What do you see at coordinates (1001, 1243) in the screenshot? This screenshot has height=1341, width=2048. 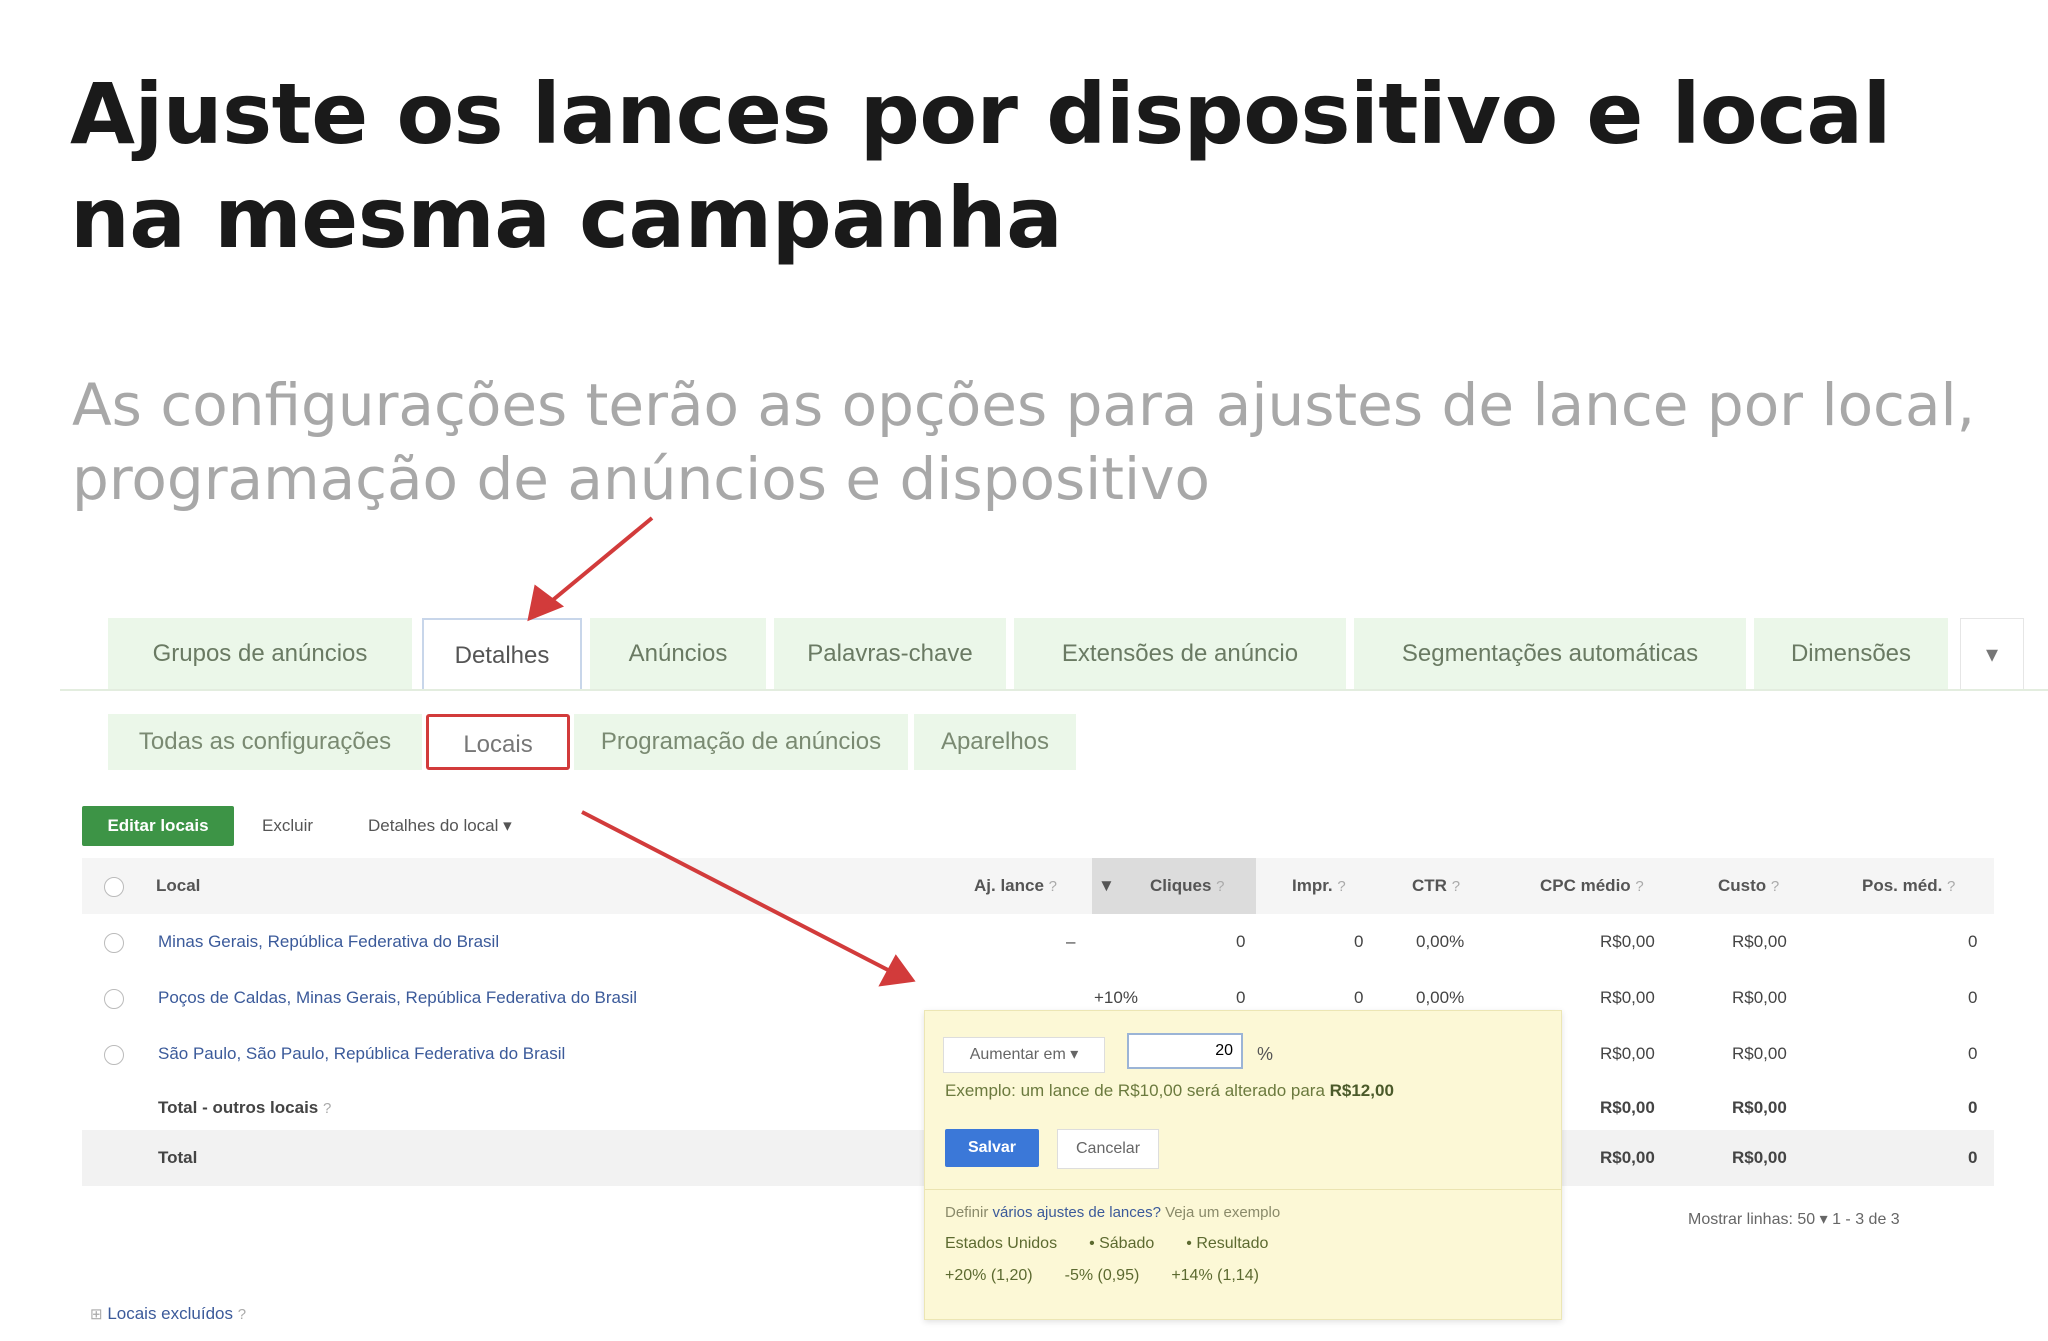 I see `combo-label-location: Estados Unidos` at bounding box center [1001, 1243].